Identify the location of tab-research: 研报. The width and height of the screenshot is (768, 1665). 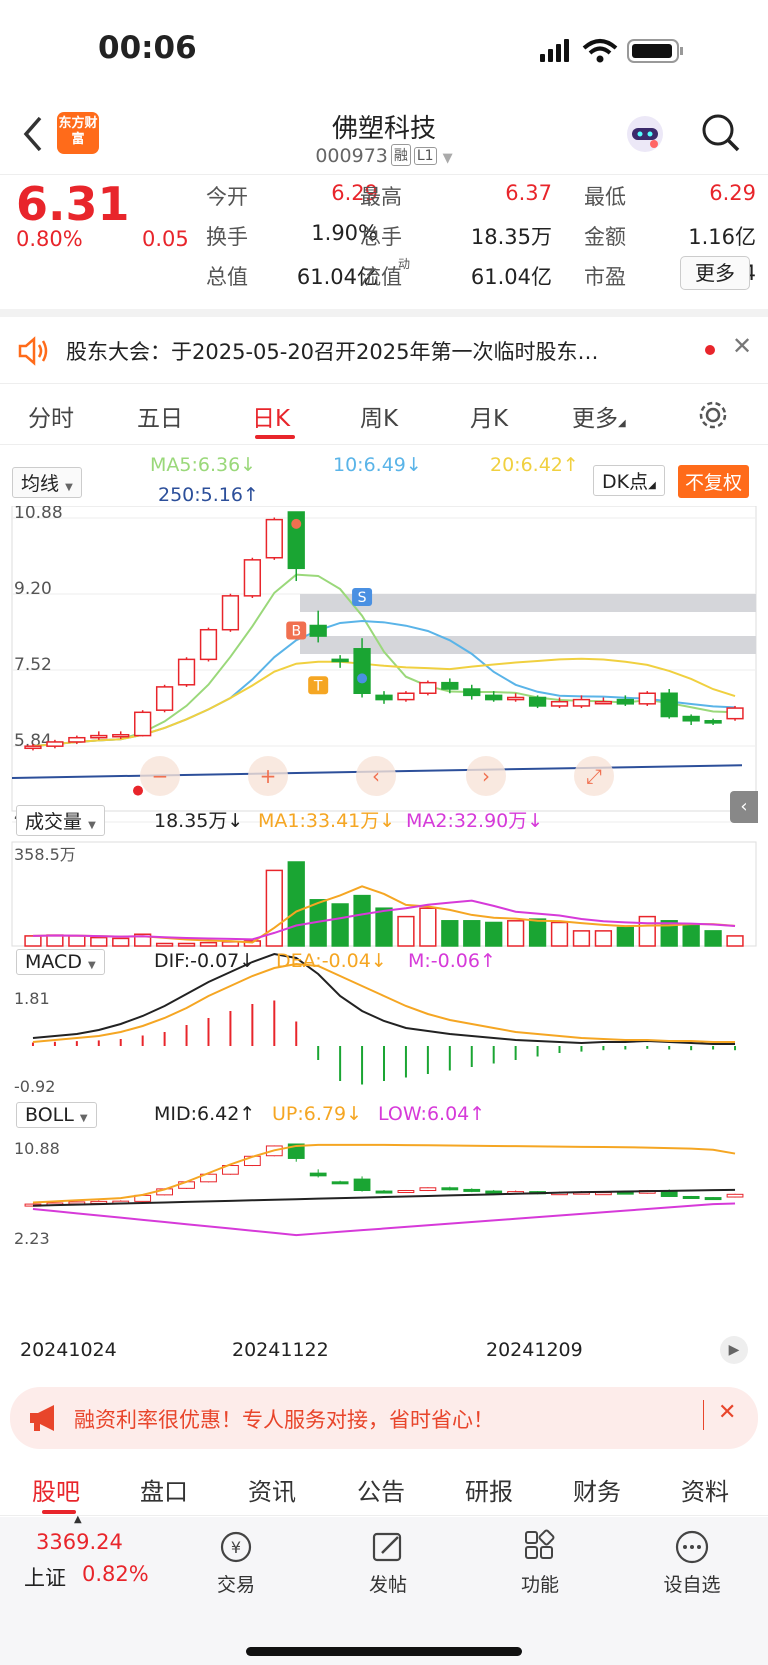
(489, 1489).